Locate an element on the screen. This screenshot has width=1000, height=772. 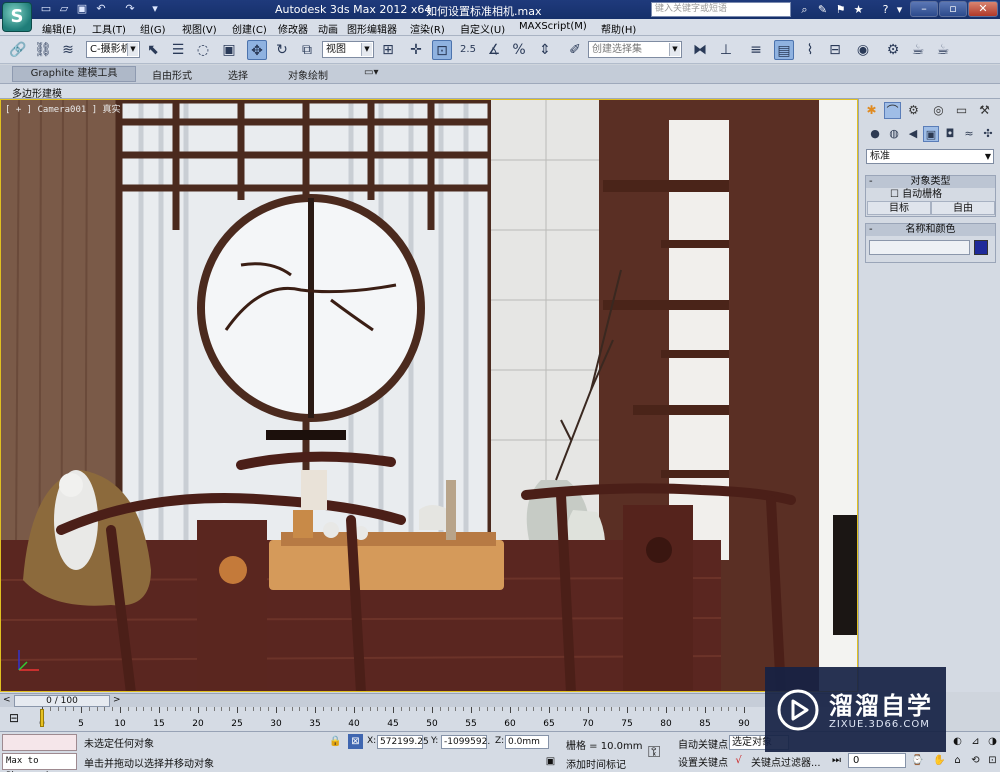
lights-icon: ◀ is located at coordinates (913, 134).